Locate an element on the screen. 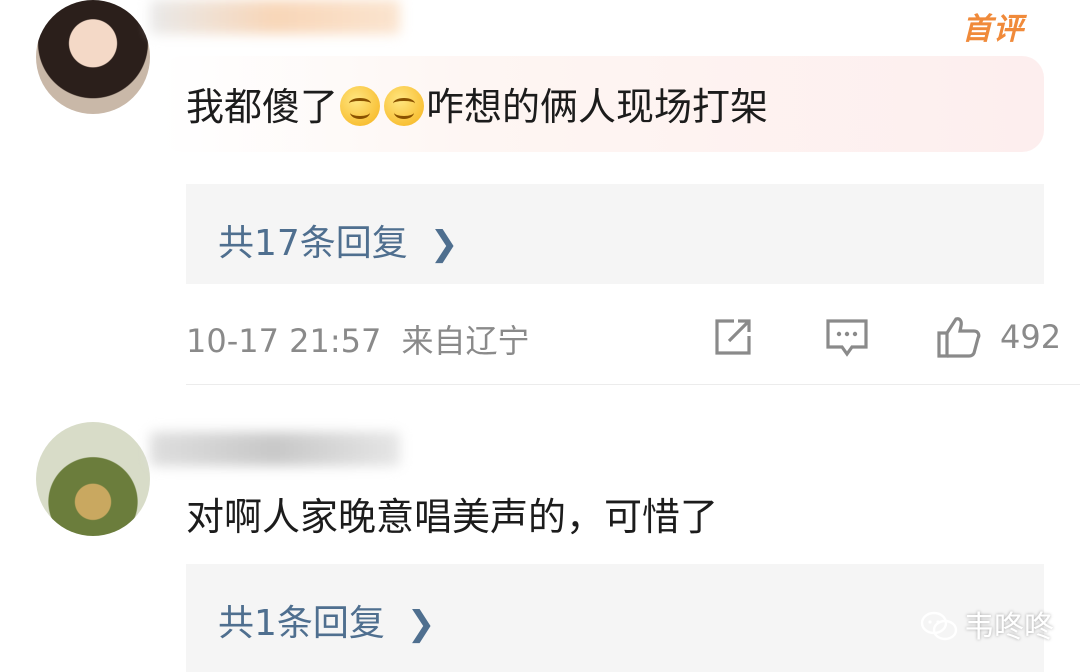  thumbs-up-icon is located at coordinates (959, 337).